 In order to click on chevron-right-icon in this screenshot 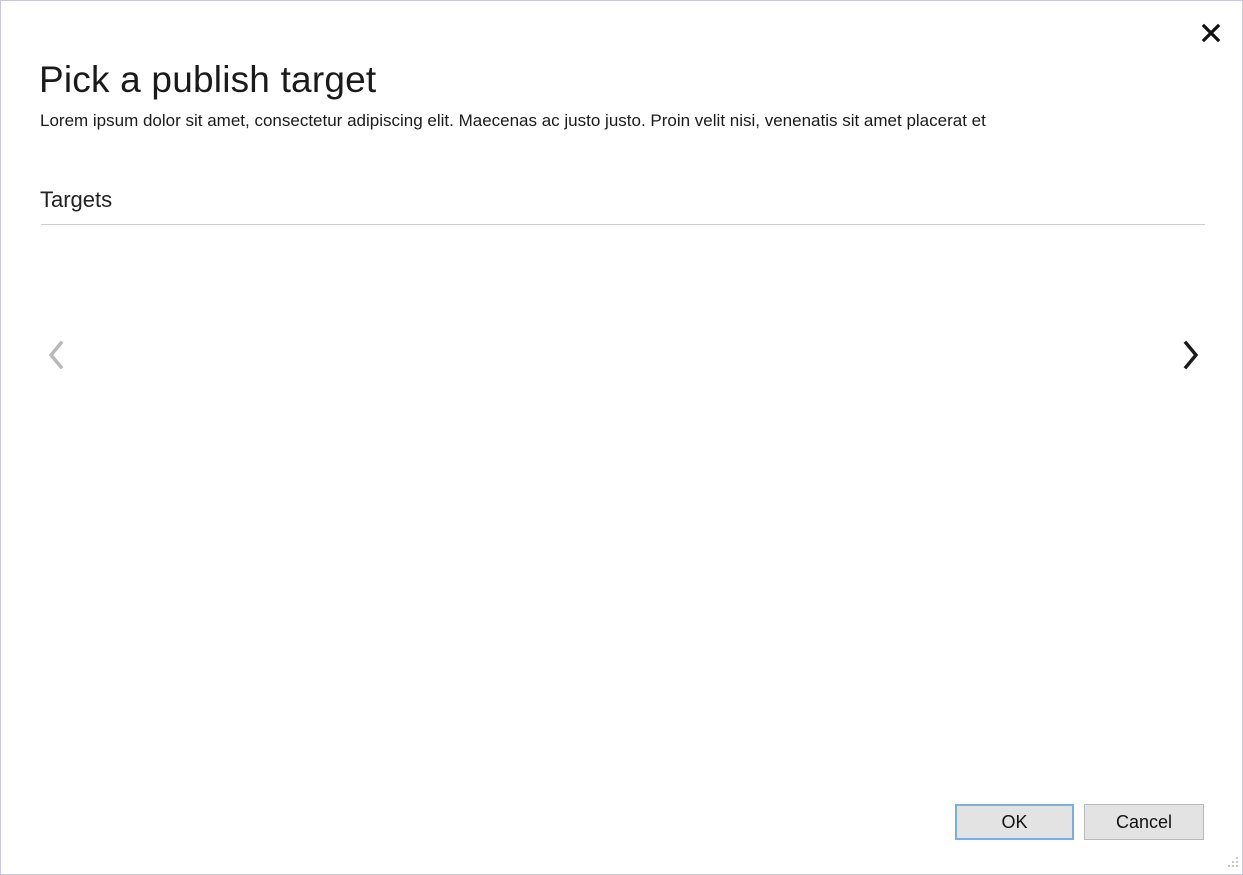, I will do `click(1191, 355)`.